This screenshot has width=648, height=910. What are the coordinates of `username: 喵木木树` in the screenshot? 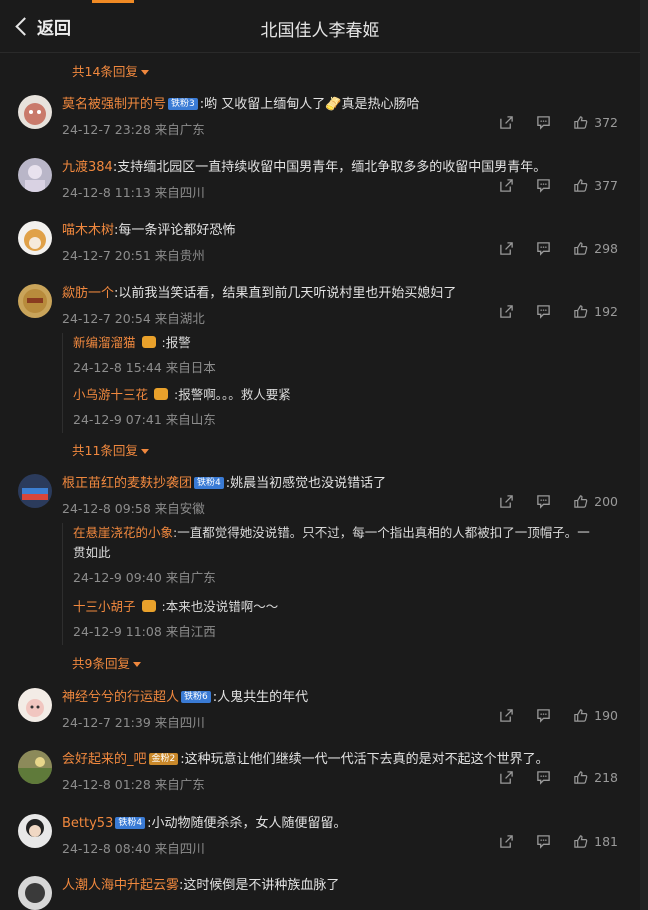 It's located at (88, 230).